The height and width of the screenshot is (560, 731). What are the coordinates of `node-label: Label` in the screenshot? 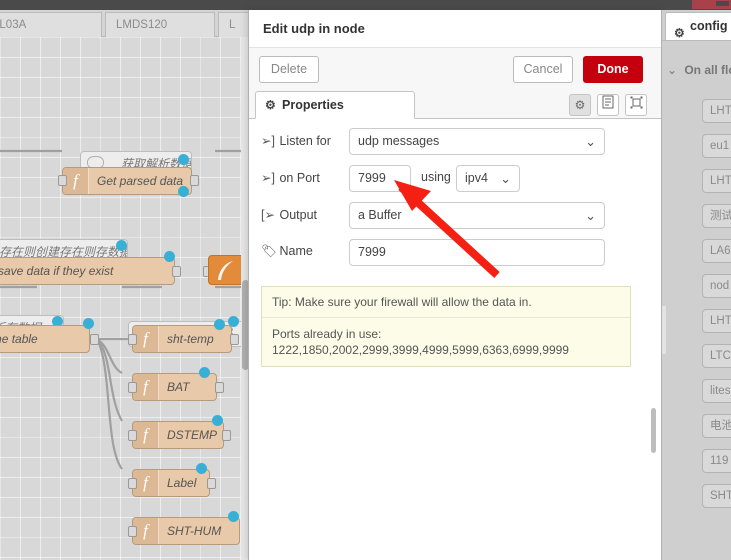 It's located at (182, 483).